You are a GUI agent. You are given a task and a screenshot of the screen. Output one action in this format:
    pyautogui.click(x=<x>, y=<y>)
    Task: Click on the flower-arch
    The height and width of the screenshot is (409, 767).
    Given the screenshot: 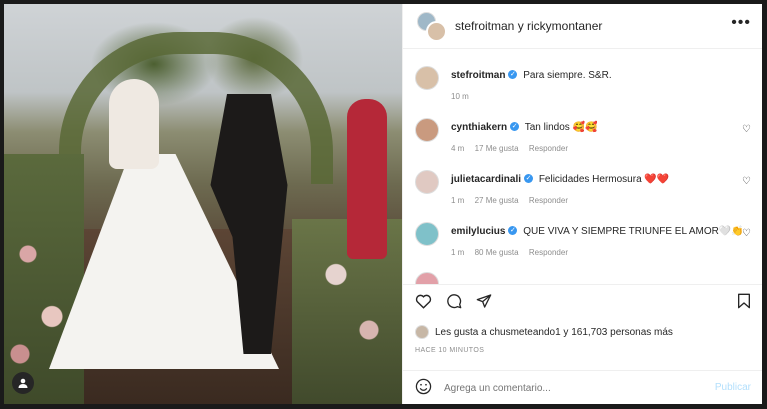 What is the action you would take?
    pyautogui.click(x=196, y=108)
    